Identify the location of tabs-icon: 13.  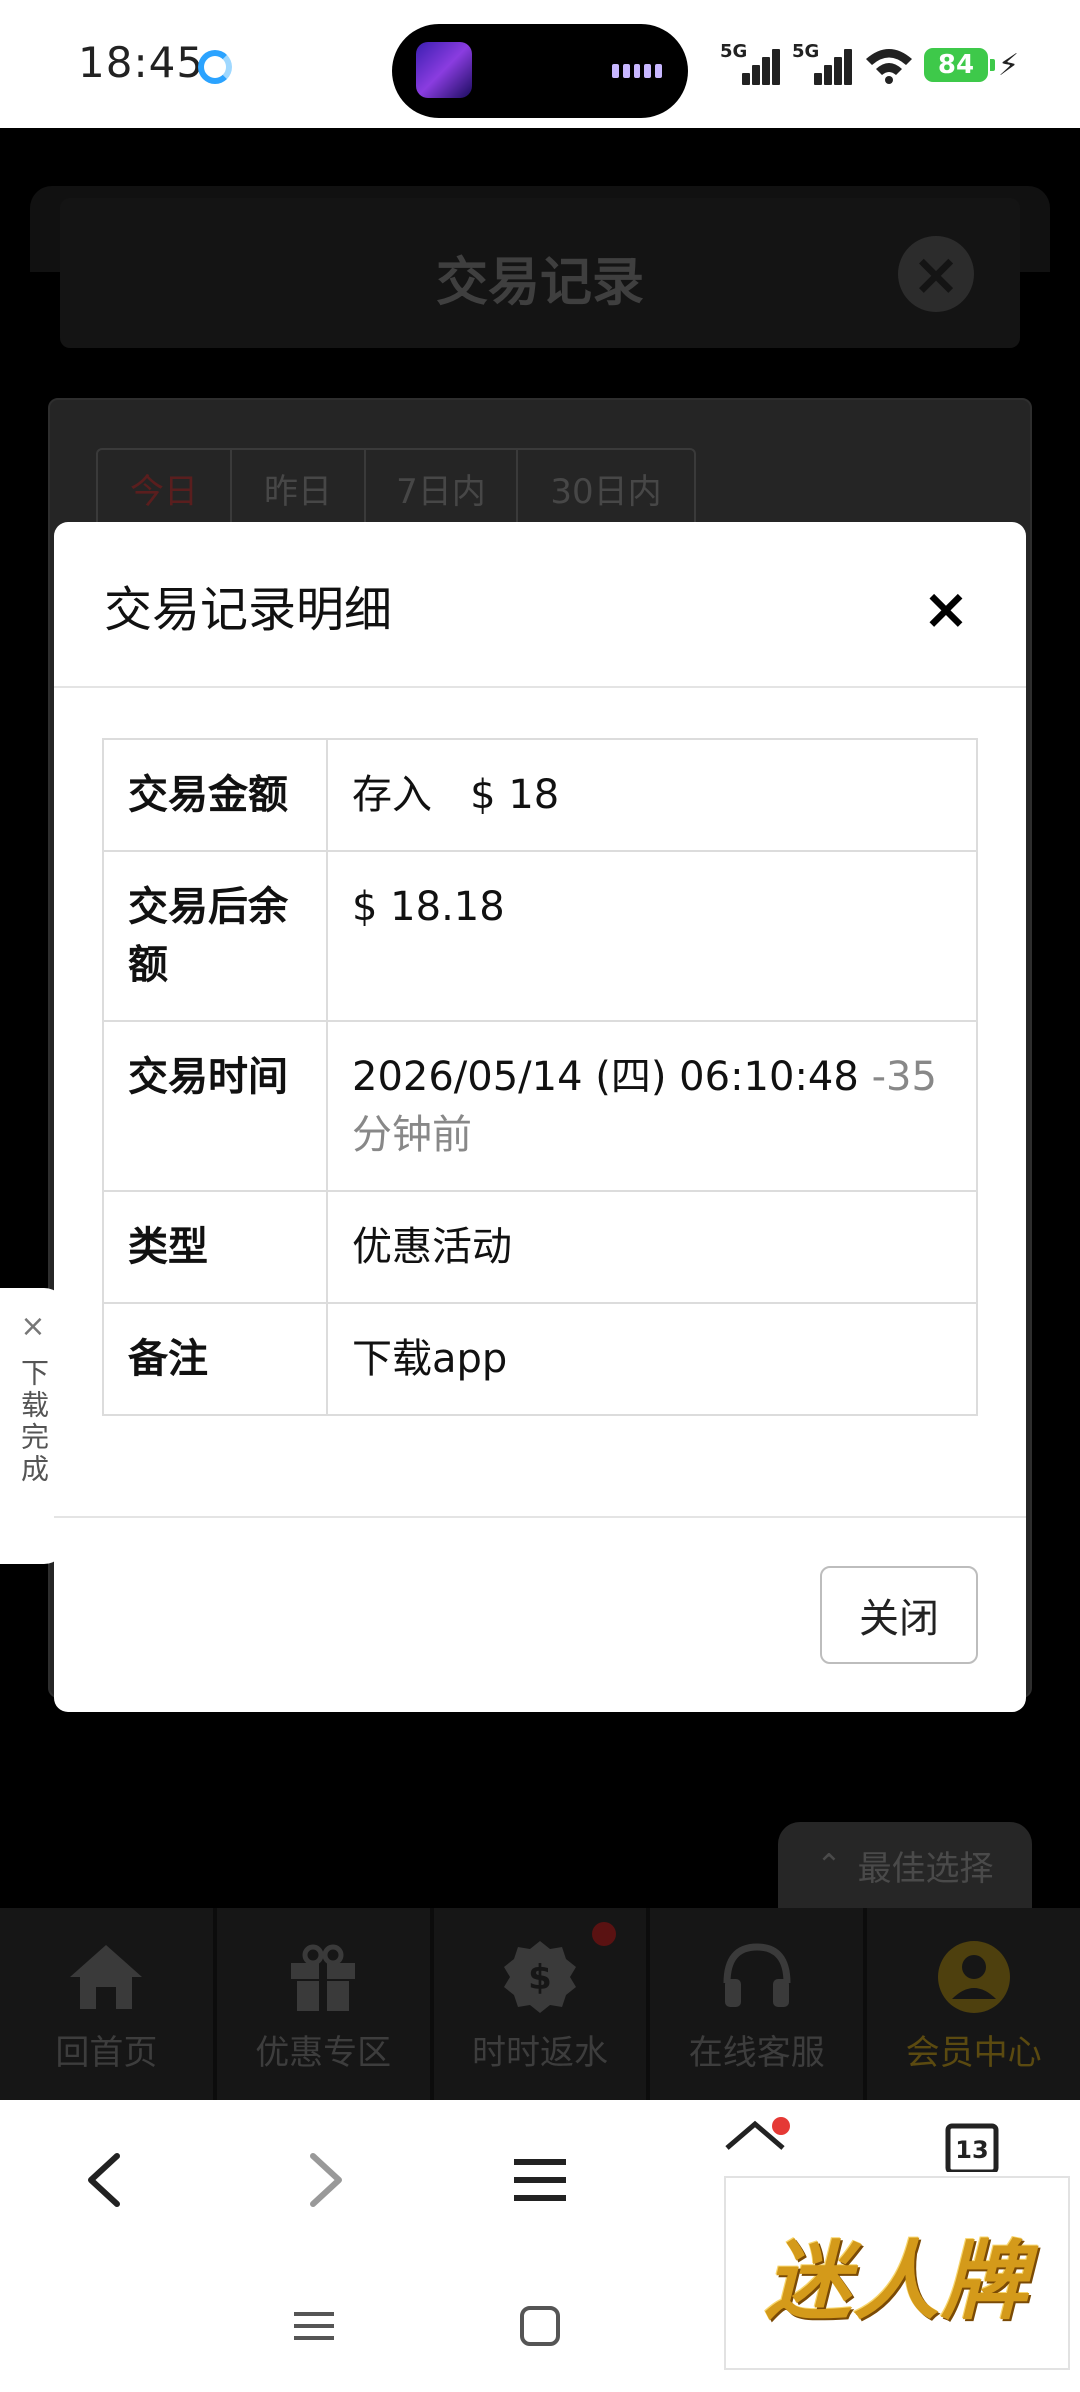
(972, 2142).